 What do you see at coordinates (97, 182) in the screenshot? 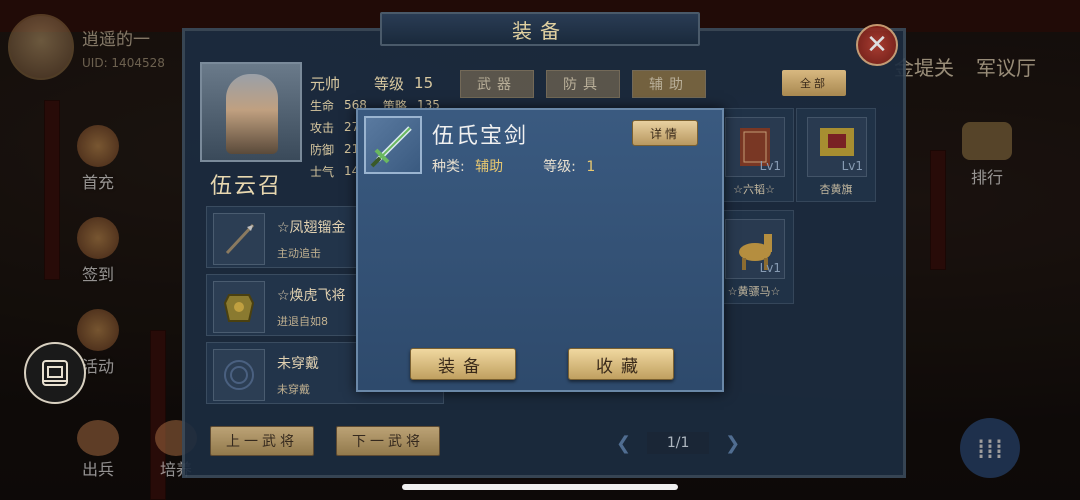
I see `first-charge-label: 首充` at bounding box center [97, 182].